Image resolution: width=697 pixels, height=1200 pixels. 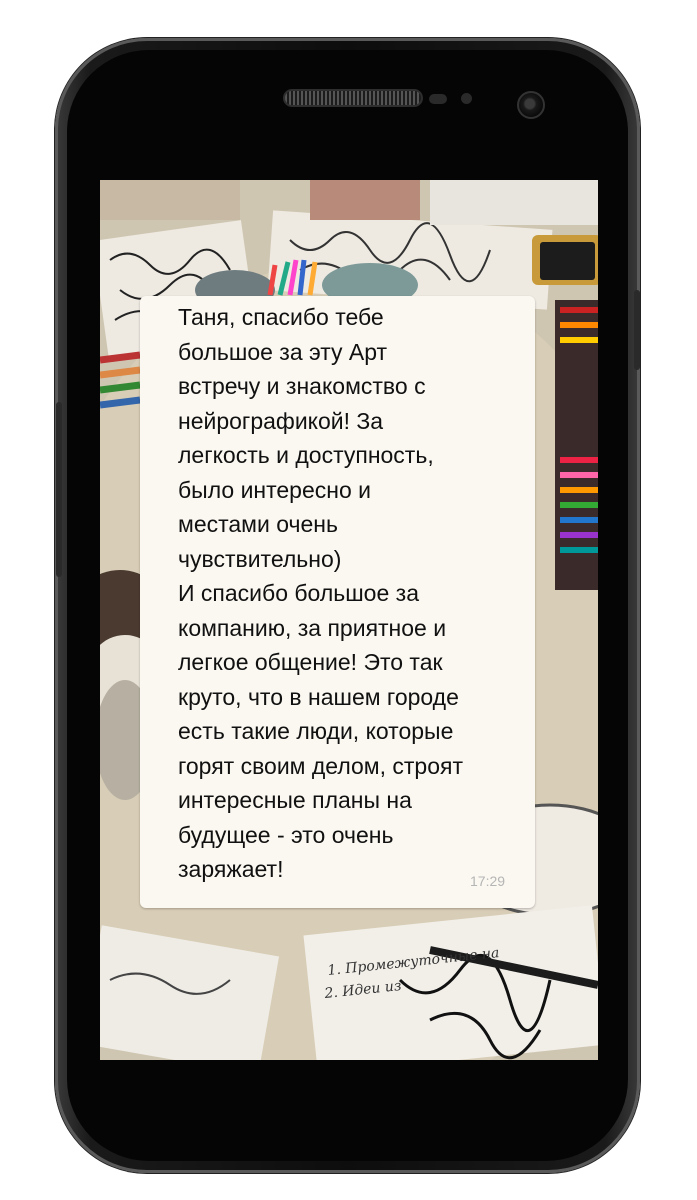 What do you see at coordinates (59, 489) in the screenshot?
I see `phone-volume-button` at bounding box center [59, 489].